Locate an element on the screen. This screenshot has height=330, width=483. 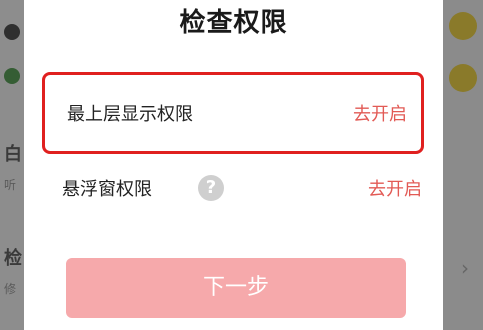
wechat-icon is located at coordinates (12, 76).